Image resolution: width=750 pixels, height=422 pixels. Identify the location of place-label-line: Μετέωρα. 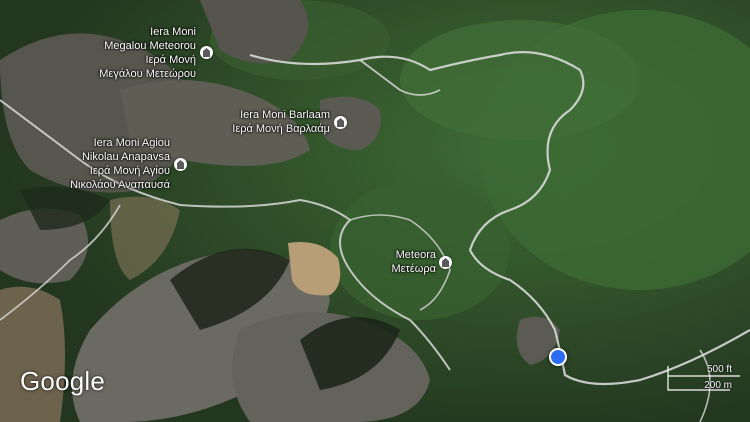
(413, 269).